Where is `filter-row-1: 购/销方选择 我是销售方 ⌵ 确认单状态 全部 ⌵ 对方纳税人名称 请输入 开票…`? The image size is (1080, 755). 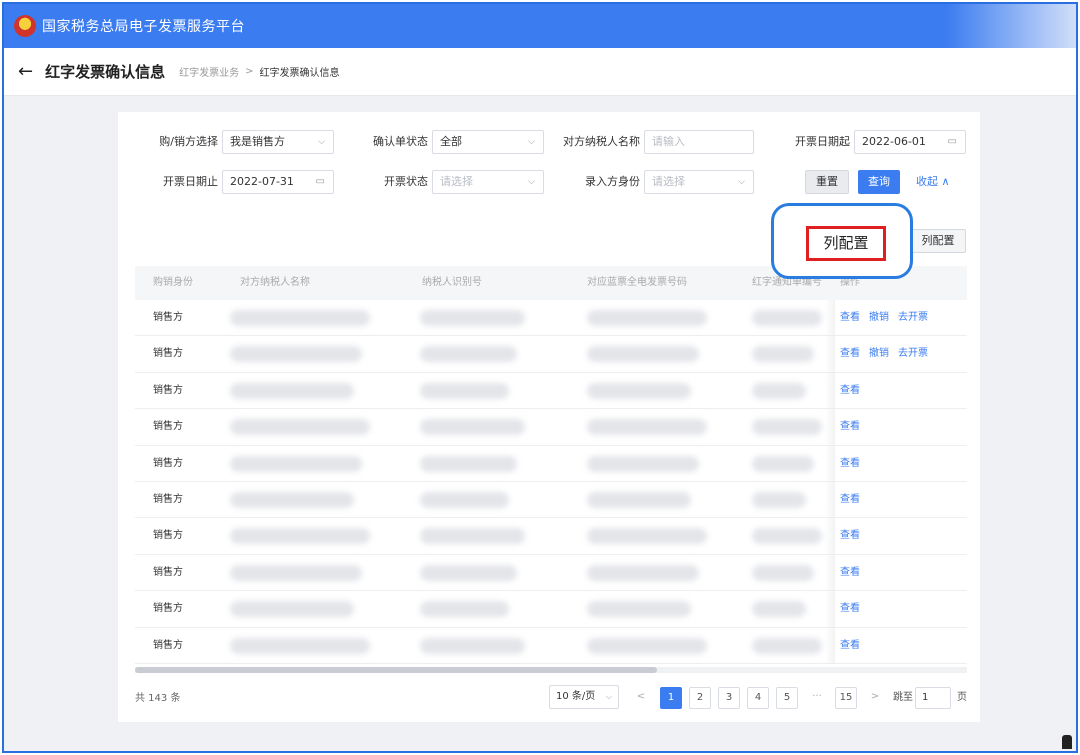 filter-row-1: 购/销方选择 我是销售方 ⌵ 确认单状态 全部 ⌵ 对方纳税人名称 请输入 开票… is located at coordinates (549, 143).